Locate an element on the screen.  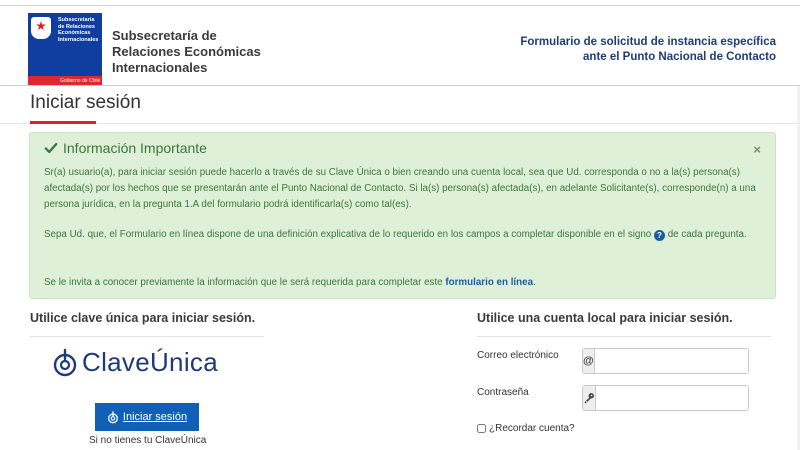
top-strip is located at coordinates (400, 3).